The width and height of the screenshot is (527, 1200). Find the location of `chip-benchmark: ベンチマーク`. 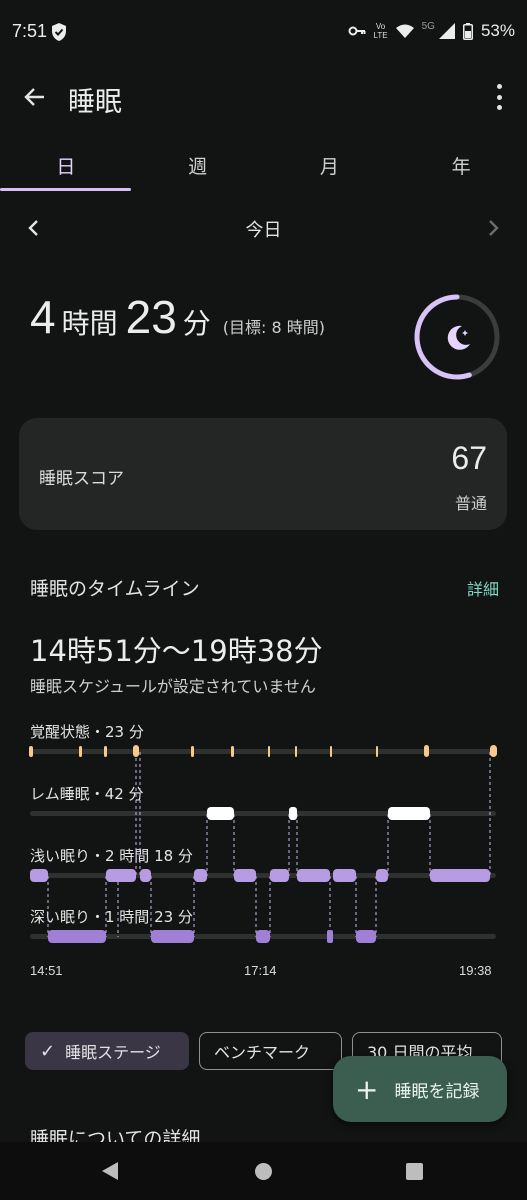

chip-benchmark: ベンチマーク is located at coordinates (270, 1051).